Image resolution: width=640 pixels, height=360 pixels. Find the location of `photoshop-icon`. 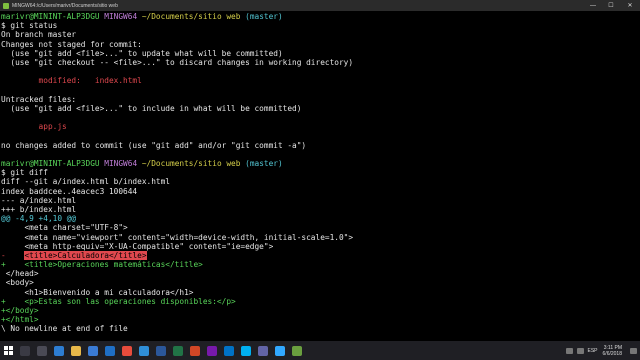

photoshop-icon is located at coordinates (280, 350).